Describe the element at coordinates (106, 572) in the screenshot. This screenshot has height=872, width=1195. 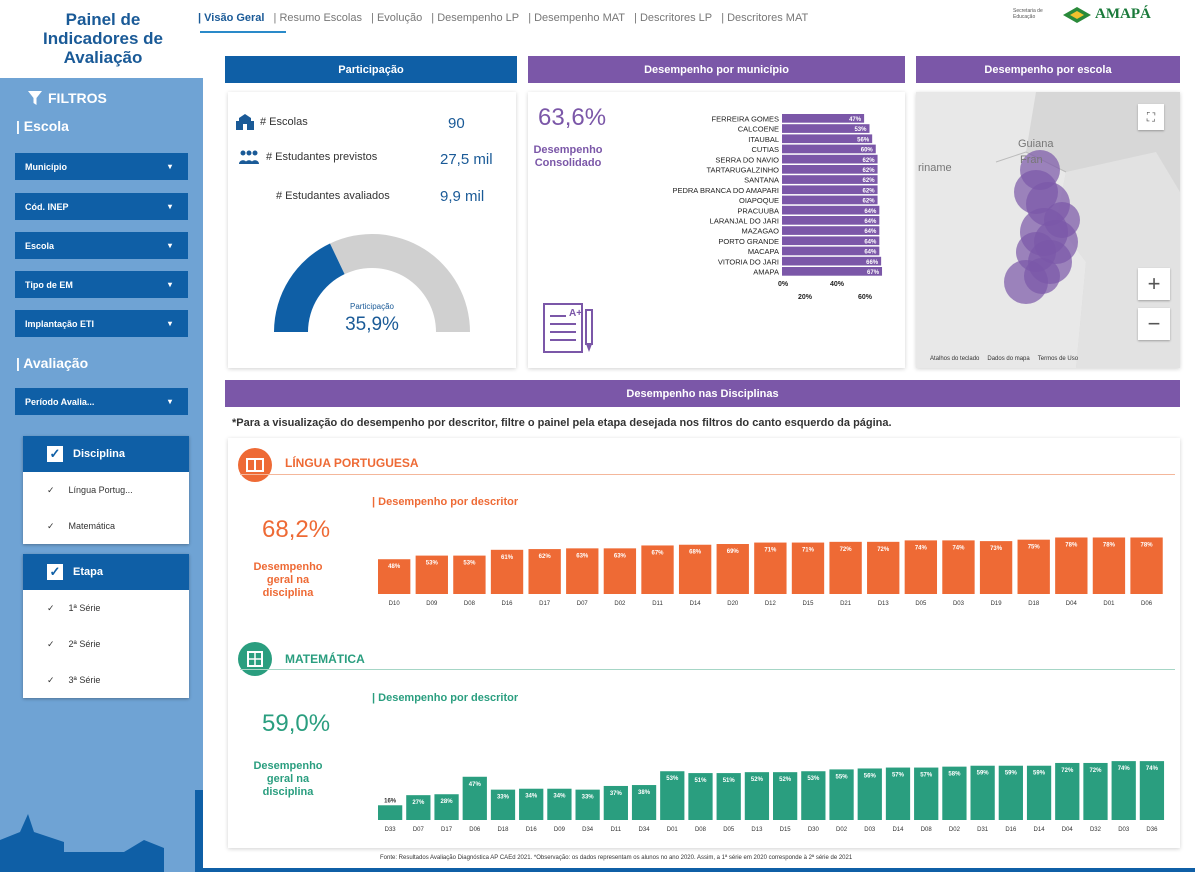
I see `etapa-select-all: ✓ Etapa` at that location.